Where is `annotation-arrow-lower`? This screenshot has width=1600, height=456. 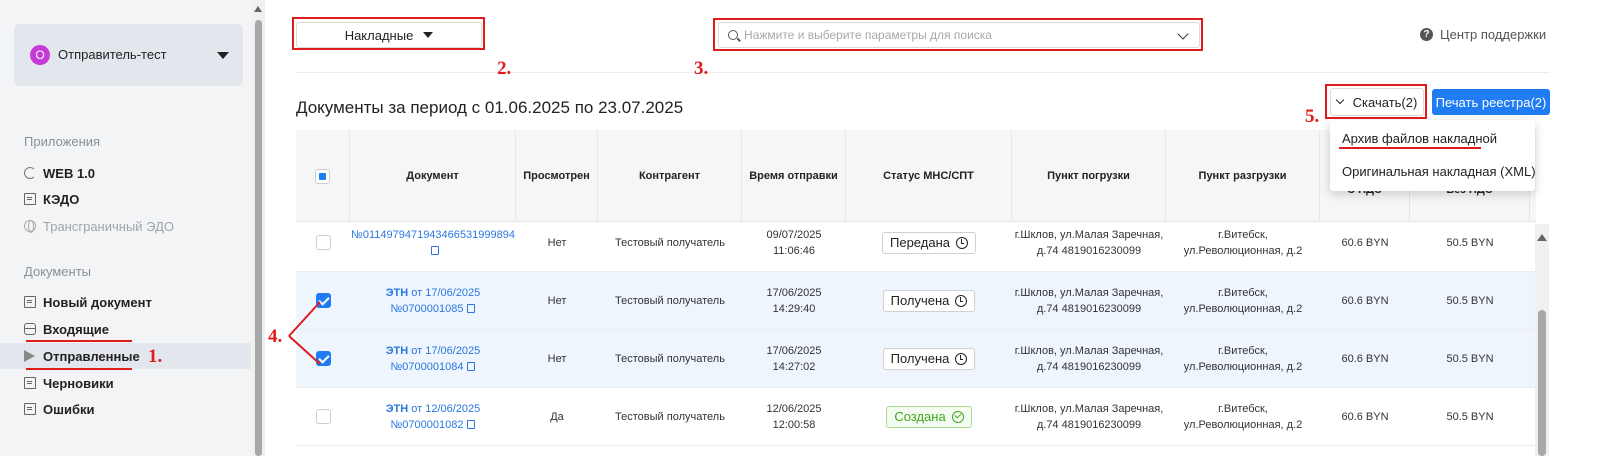 annotation-arrow-lower is located at coordinates (304, 350).